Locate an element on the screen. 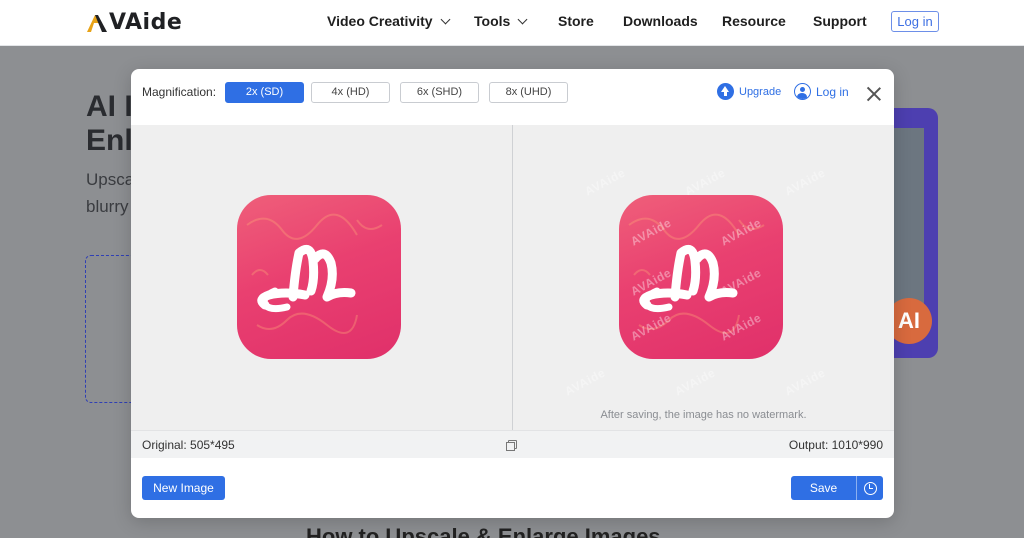 The height and width of the screenshot is (538, 1024). magnification-8x-button: 8x (UHD) is located at coordinates (528, 92).